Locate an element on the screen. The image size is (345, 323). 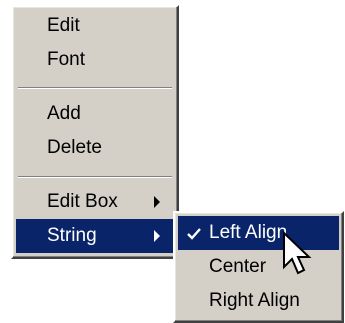
menu-item-font: Font is located at coordinates (95, 60).